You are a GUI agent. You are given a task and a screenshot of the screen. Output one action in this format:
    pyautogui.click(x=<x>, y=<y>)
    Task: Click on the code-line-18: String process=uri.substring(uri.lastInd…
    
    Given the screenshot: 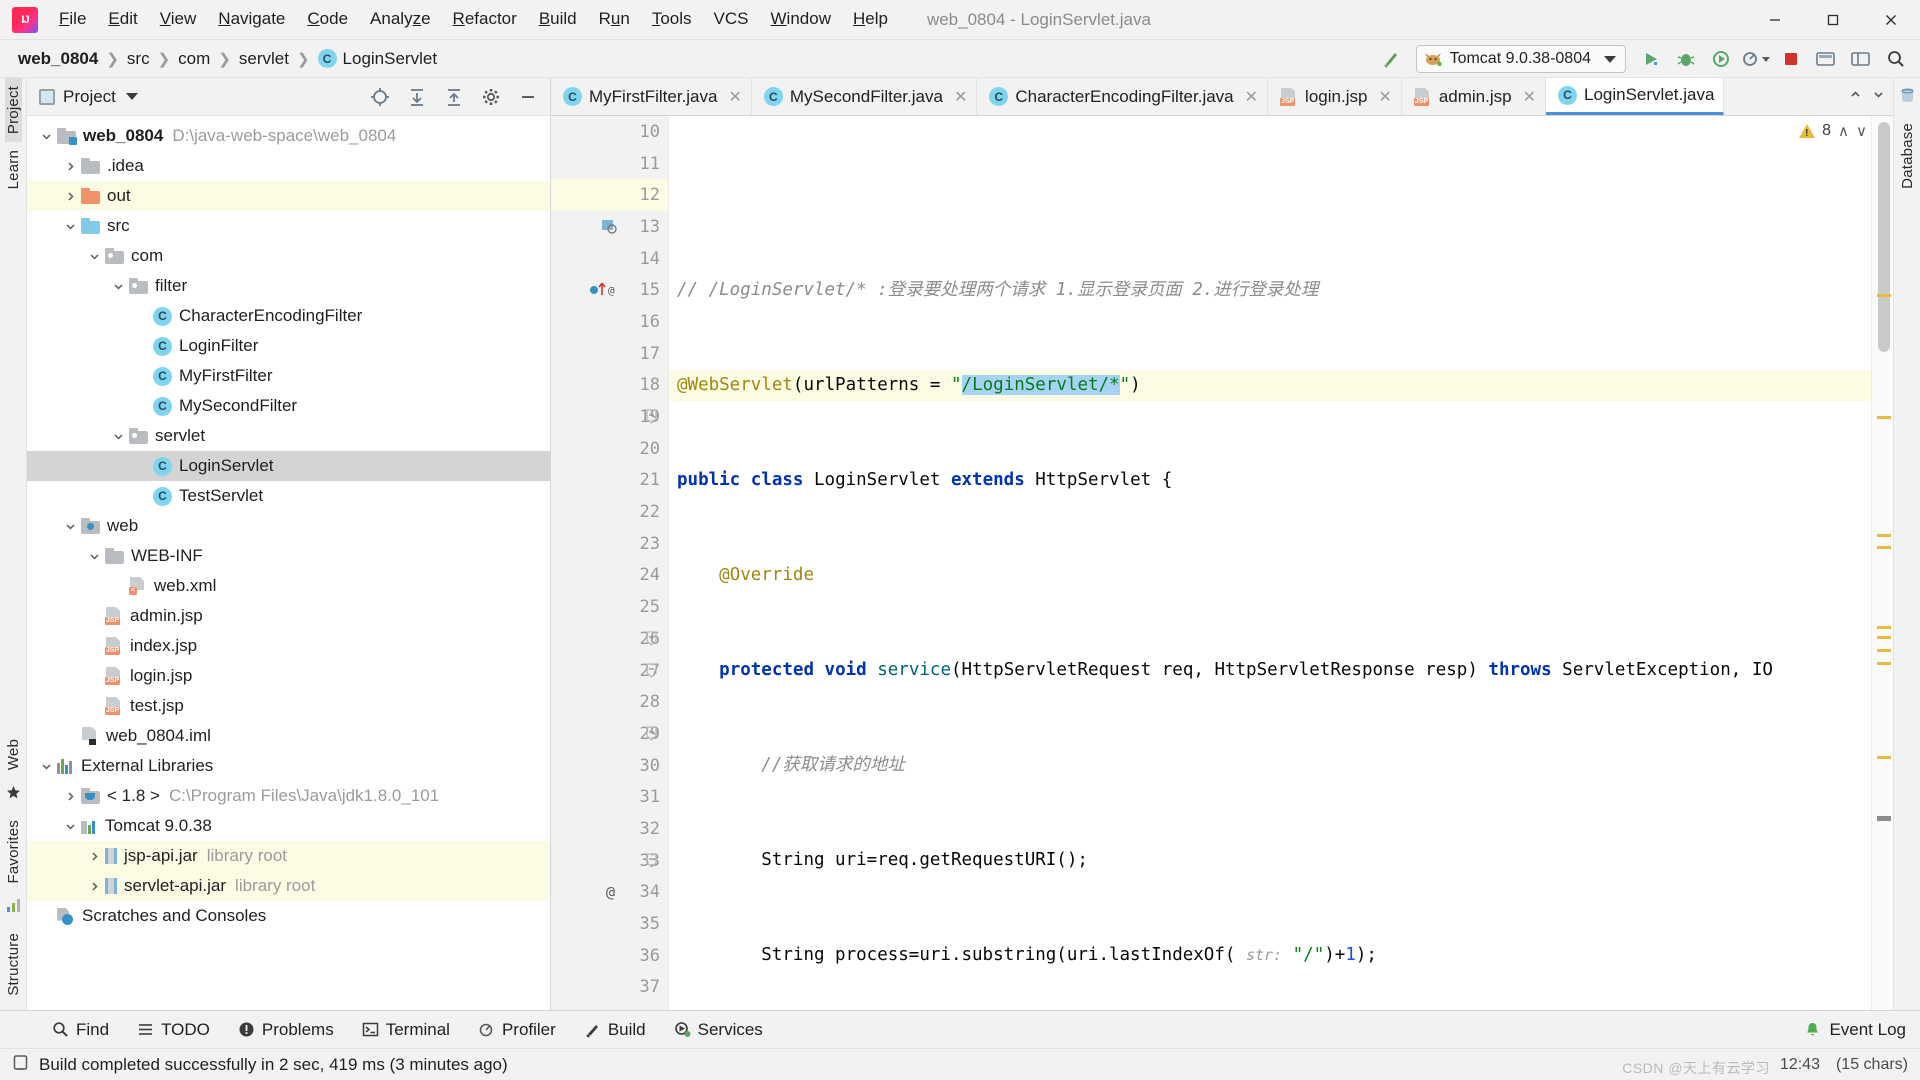 What is the action you would take?
    pyautogui.click(x=1274, y=956)
    